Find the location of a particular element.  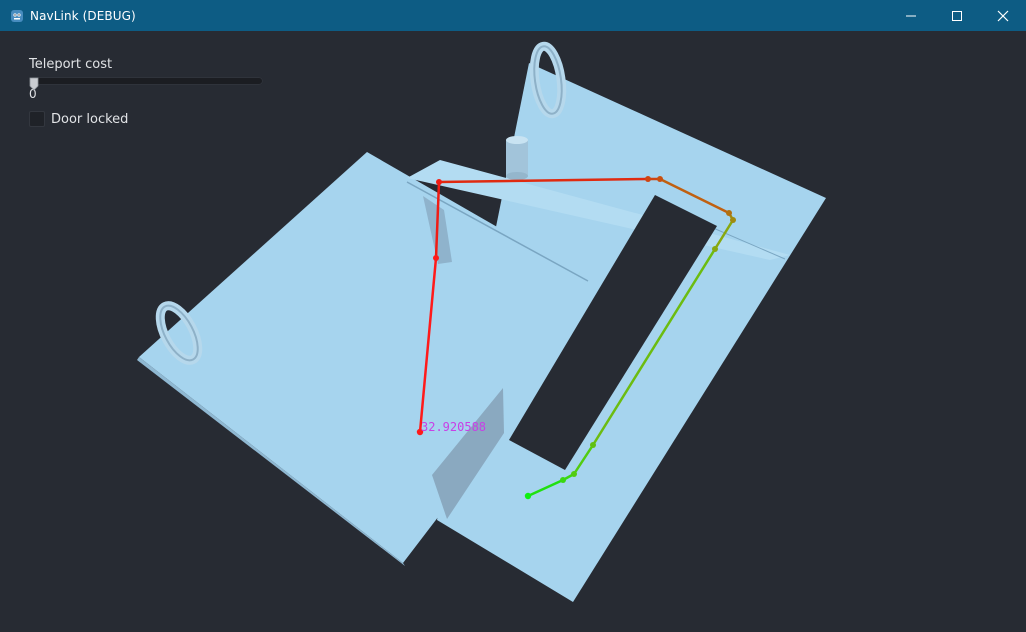

door-locked-checkbox is located at coordinates (37, 119).